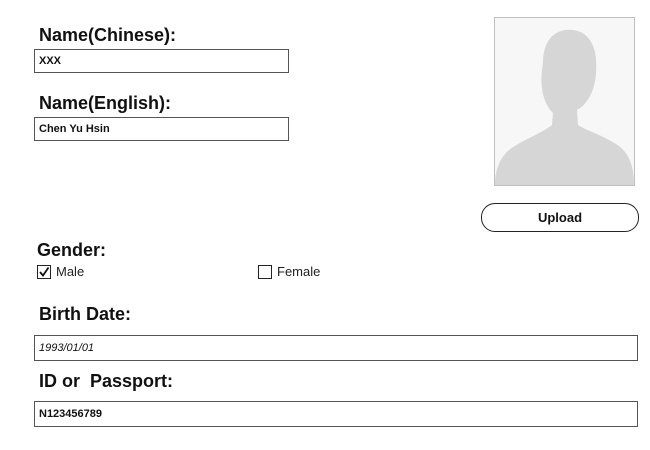 This screenshot has height=450, width=650. What do you see at coordinates (564, 107) in the screenshot?
I see `person-silhouette-icon` at bounding box center [564, 107].